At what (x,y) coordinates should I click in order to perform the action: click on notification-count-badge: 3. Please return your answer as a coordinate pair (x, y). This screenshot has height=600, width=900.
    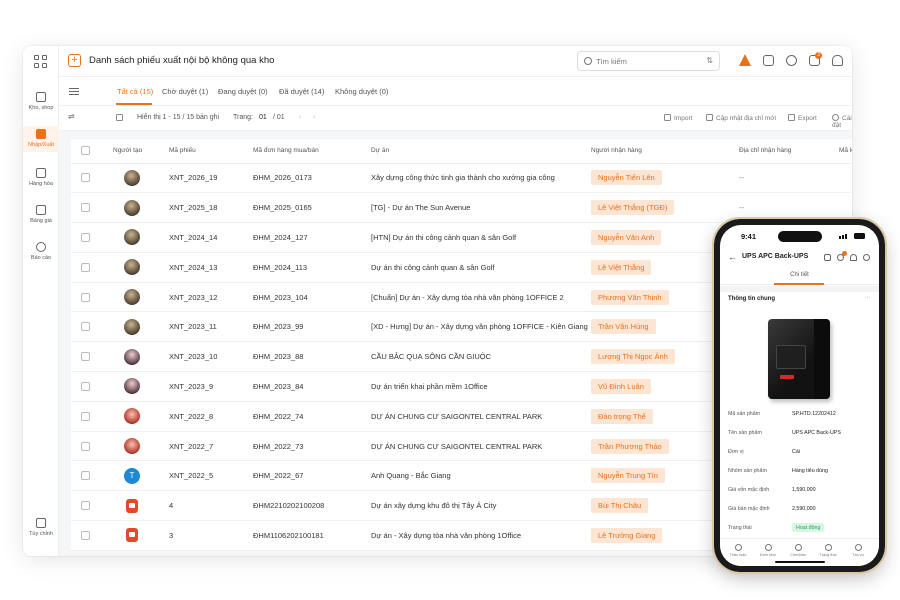
    Looking at the image, I should click on (818, 55).